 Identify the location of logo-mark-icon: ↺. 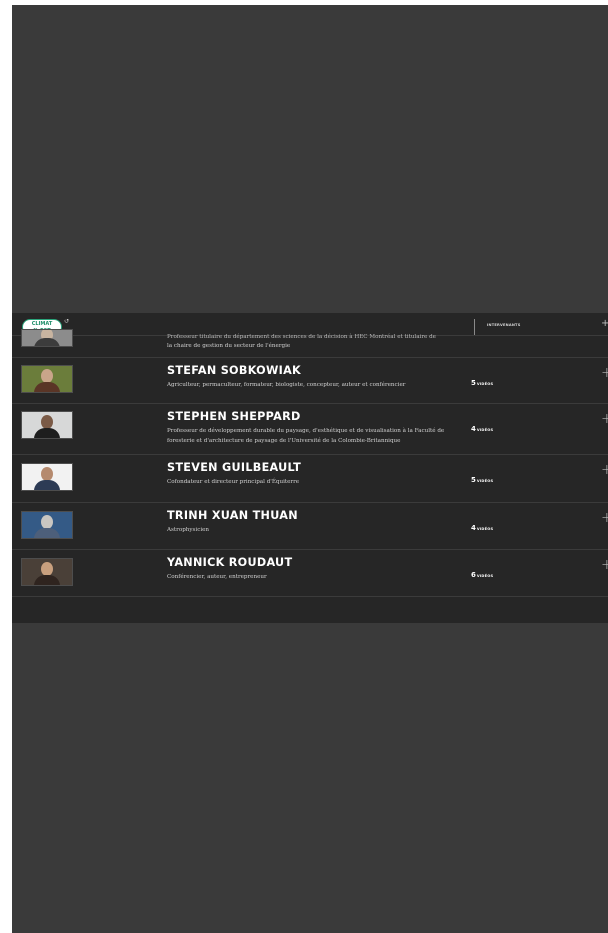
(67, 321).